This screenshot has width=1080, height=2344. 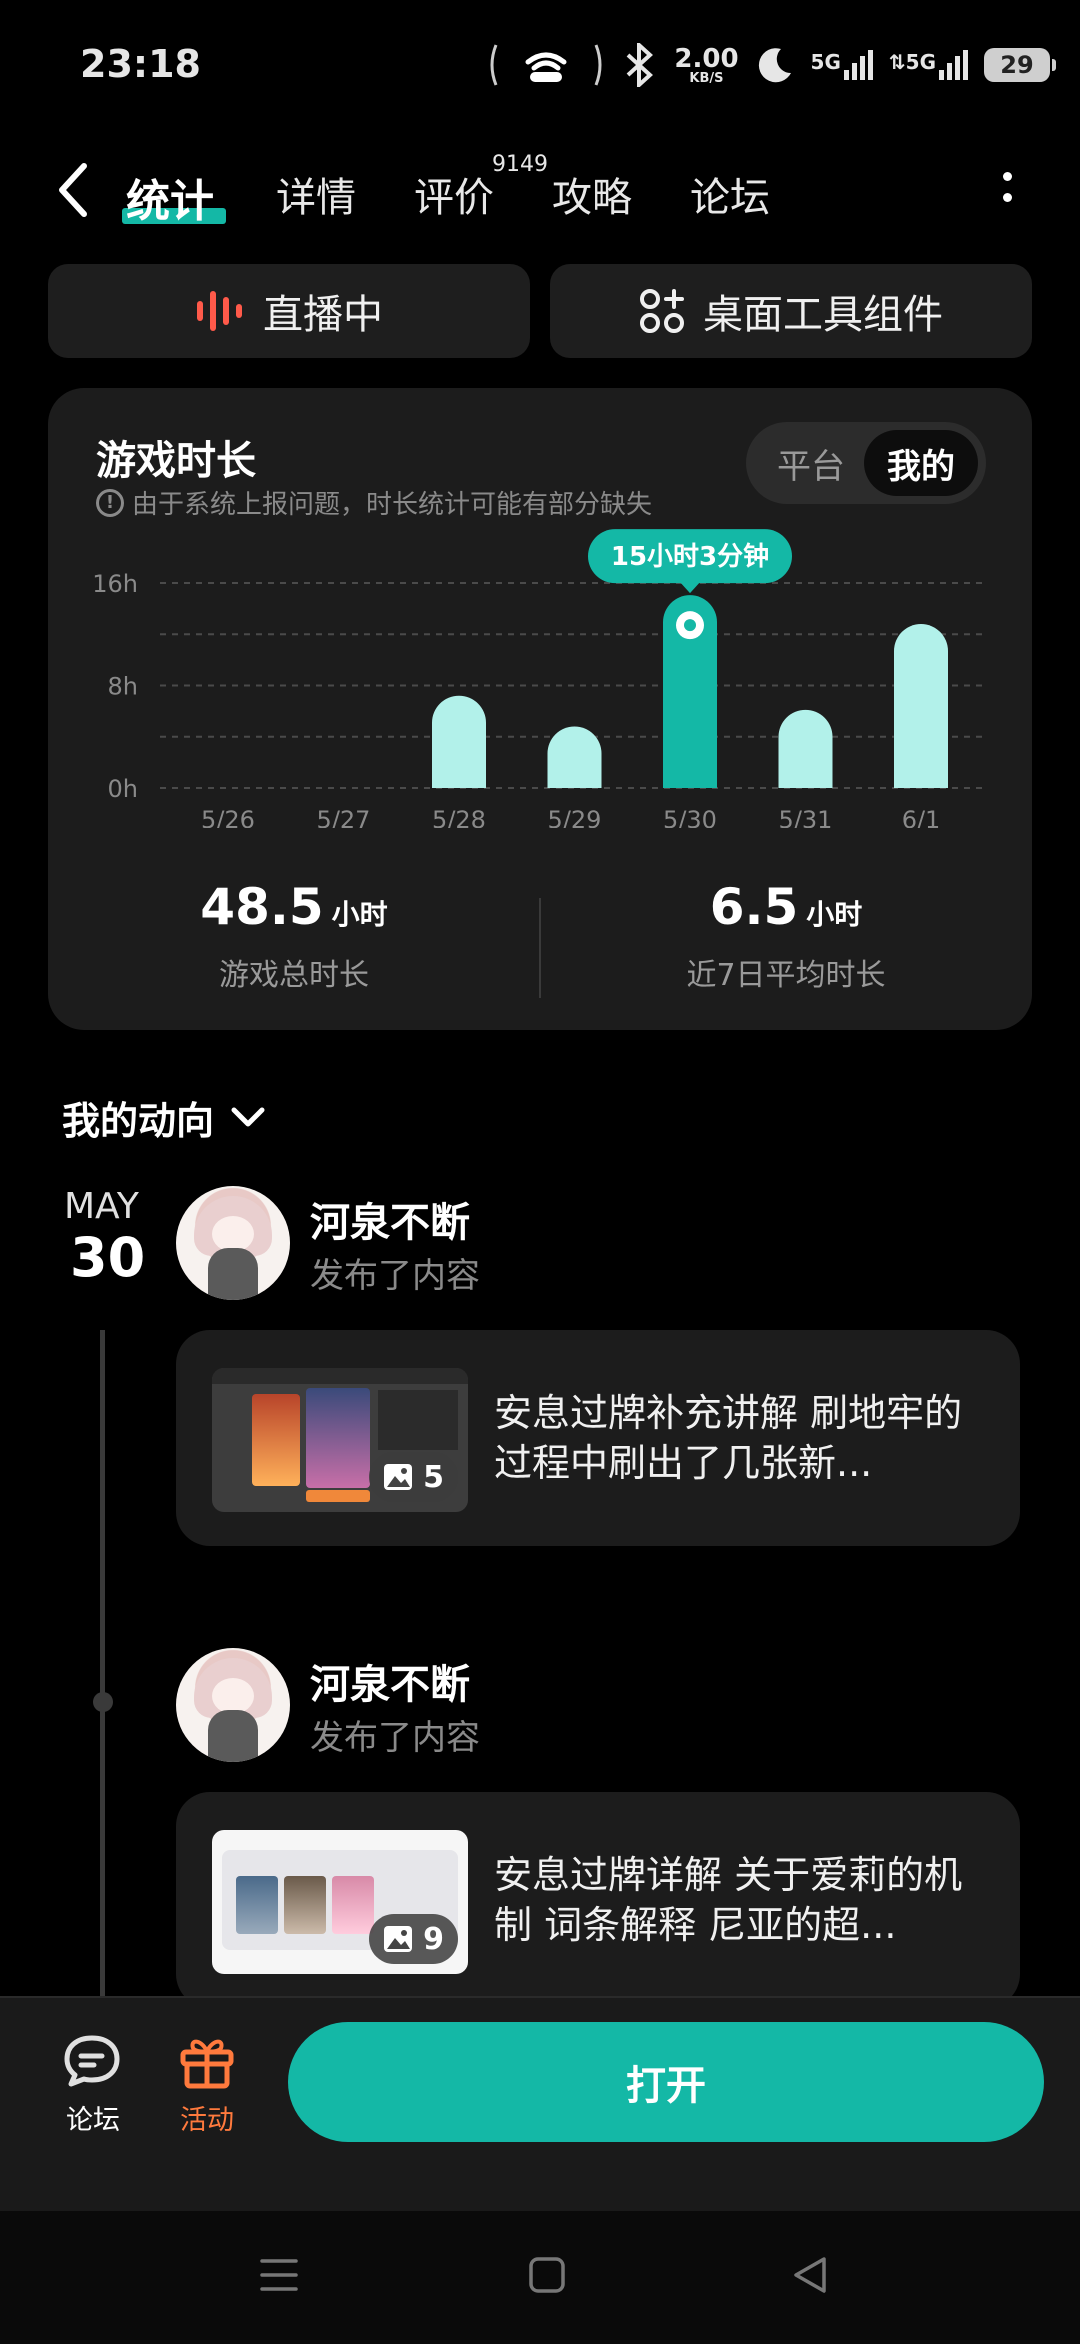 What do you see at coordinates (316, 194) in the screenshot?
I see `tab-details: 详情` at bounding box center [316, 194].